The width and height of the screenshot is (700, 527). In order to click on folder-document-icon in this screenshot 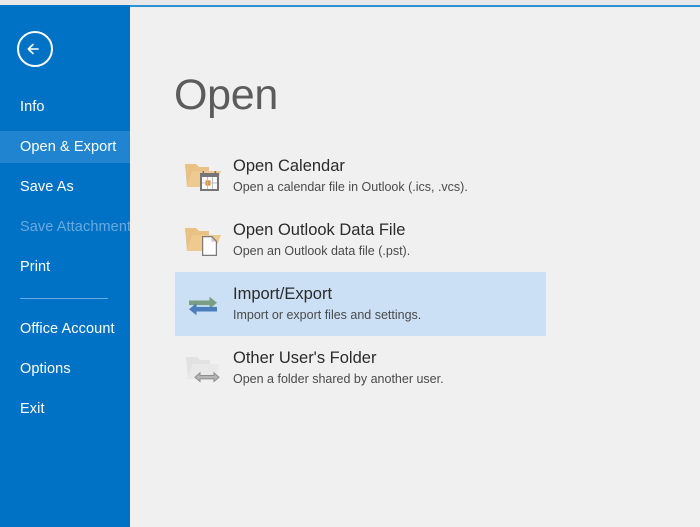, I will do `click(203, 240)`.